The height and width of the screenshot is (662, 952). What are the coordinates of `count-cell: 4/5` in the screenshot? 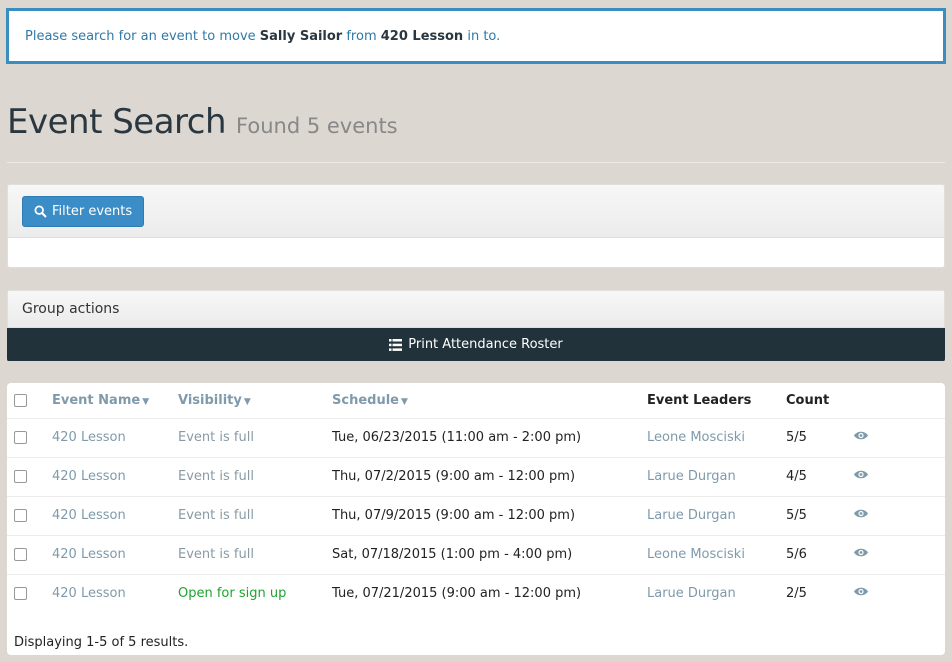 It's located at (819, 476).